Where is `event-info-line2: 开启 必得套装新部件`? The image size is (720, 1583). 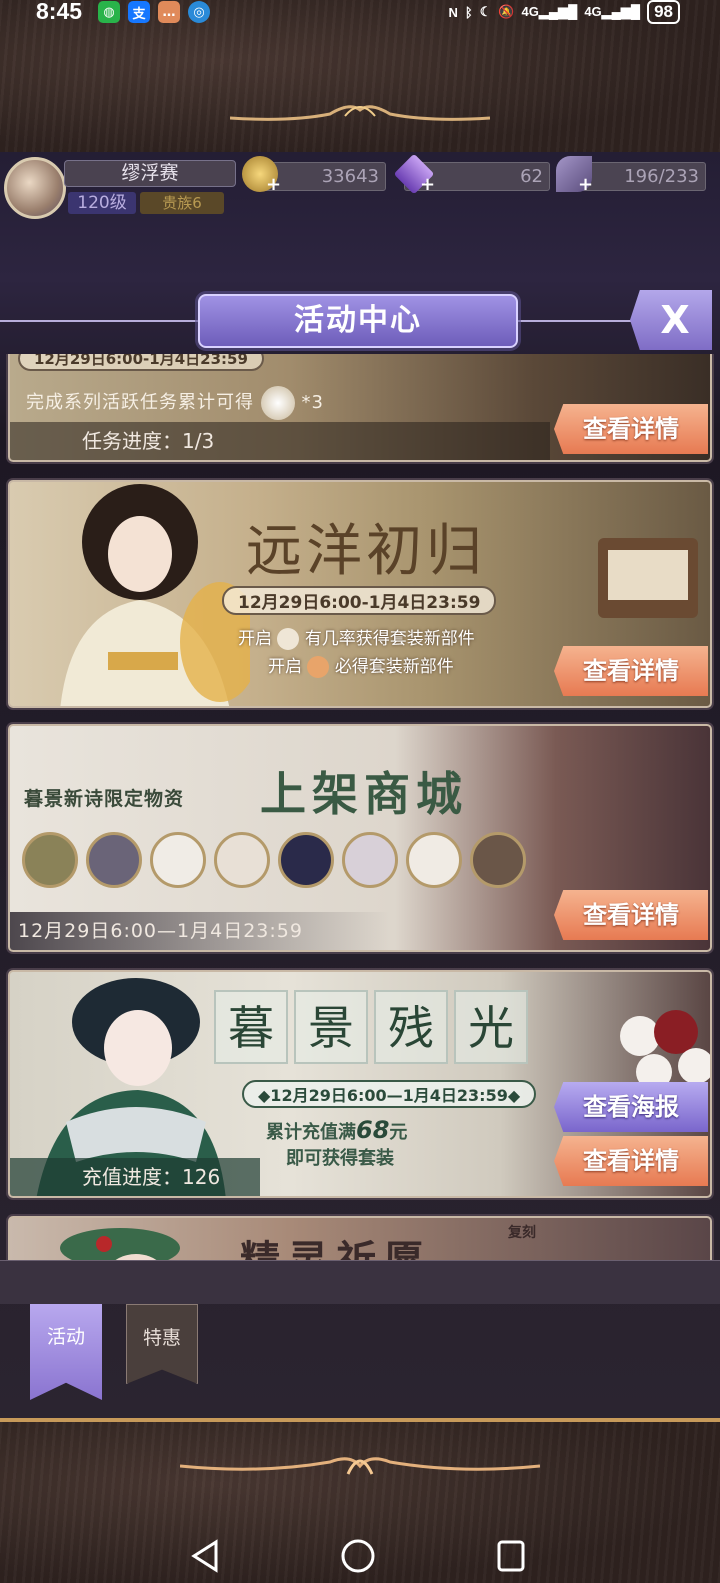
event-info-line2: 开启 必得套装新部件 is located at coordinates (361, 667).